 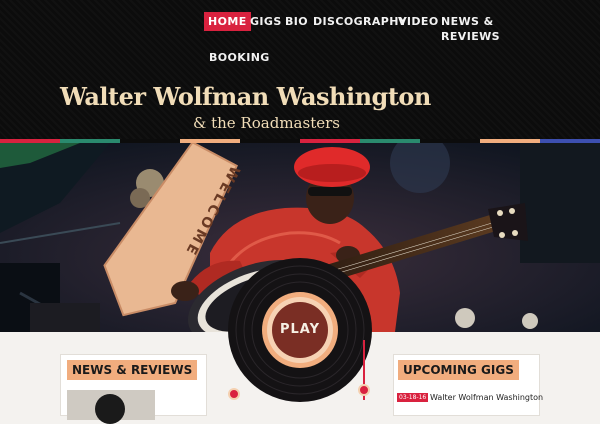 I want to click on news-thumbnail-image, so click(x=110, y=409).